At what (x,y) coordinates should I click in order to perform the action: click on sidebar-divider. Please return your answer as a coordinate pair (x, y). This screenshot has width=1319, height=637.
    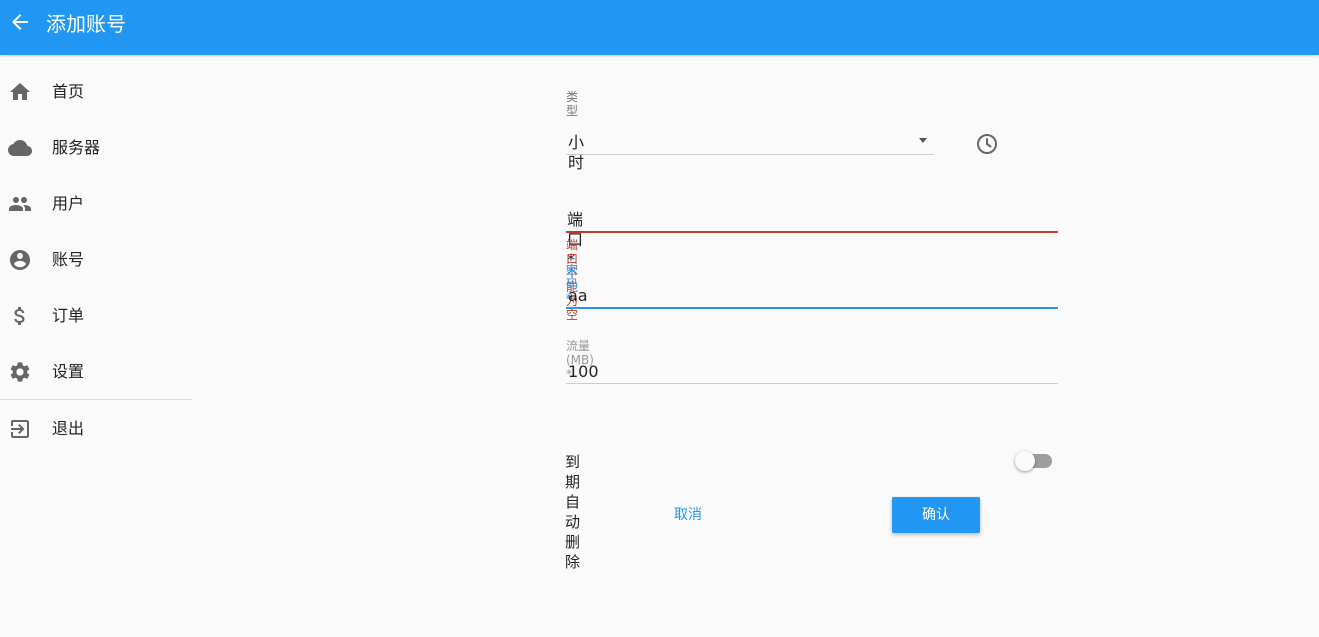
    Looking at the image, I should click on (96, 399).